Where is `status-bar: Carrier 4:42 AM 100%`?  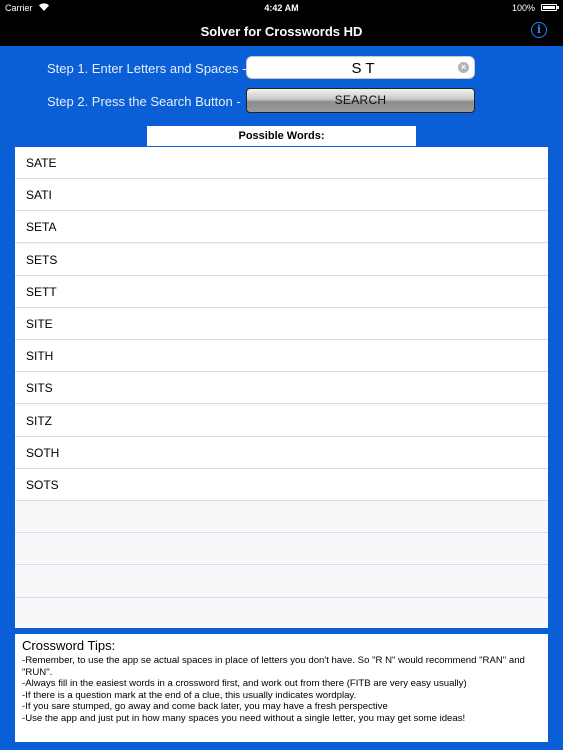 status-bar: Carrier 4:42 AM 100% is located at coordinates (281, 8).